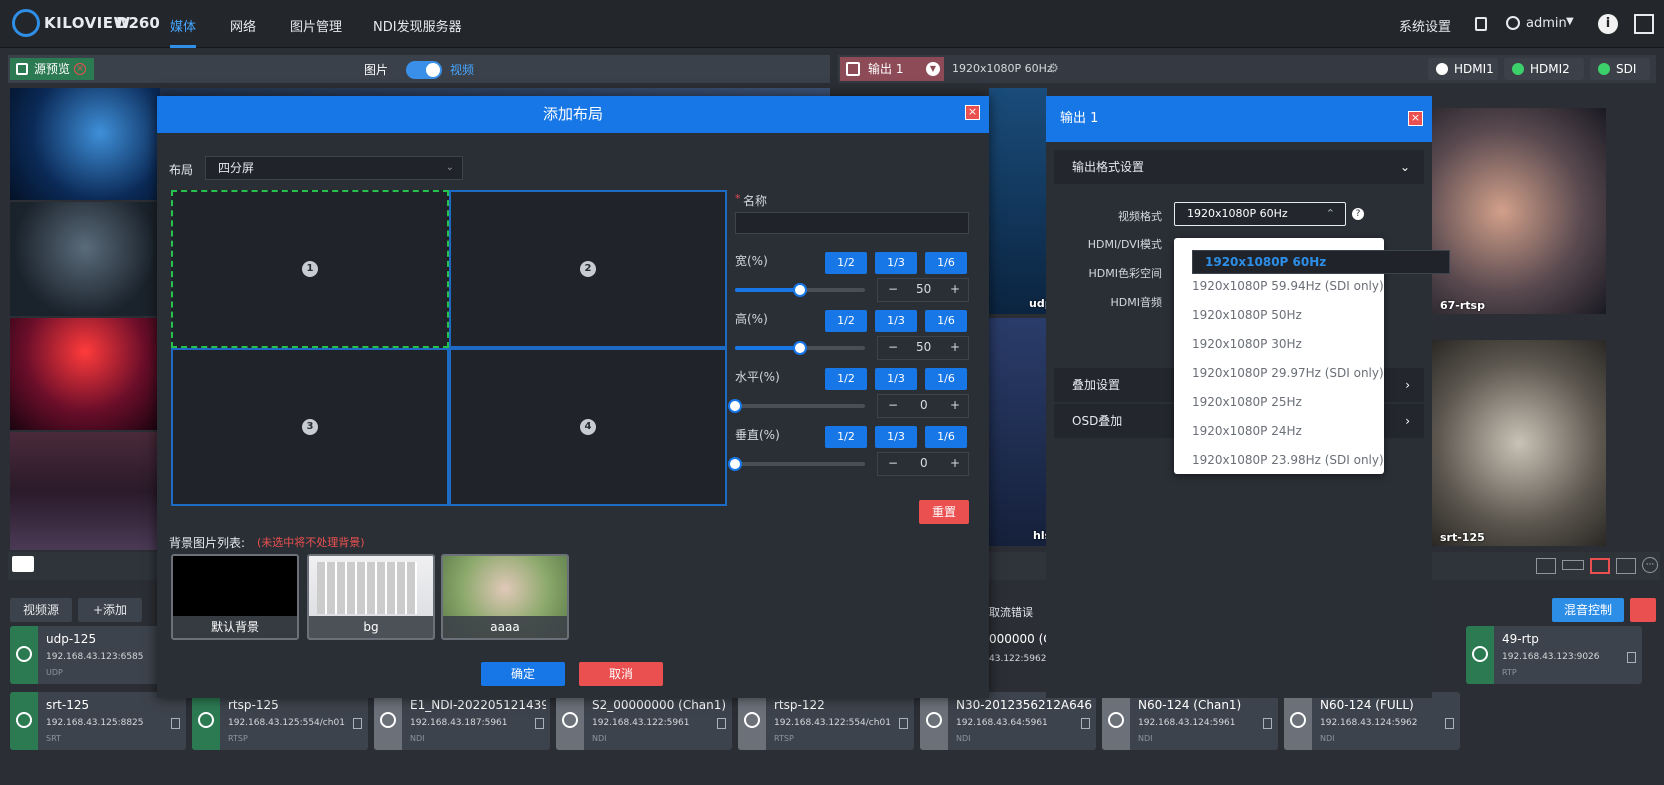 This screenshot has width=1664, height=785. What do you see at coordinates (1573, 565) in the screenshot?
I see `layout-dual-icon` at bounding box center [1573, 565].